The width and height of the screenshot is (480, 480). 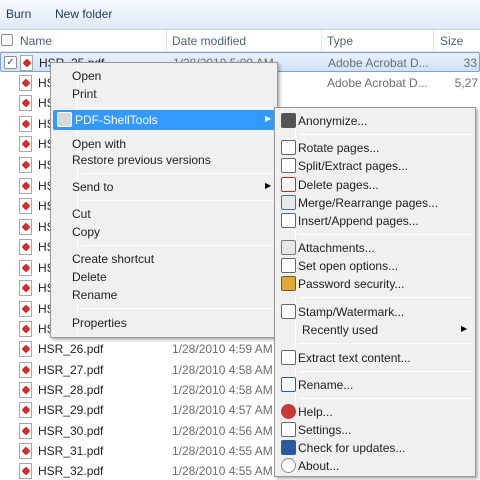 What do you see at coordinates (71, 349) in the screenshot?
I see `file-name: HSR_26.pdf` at bounding box center [71, 349].